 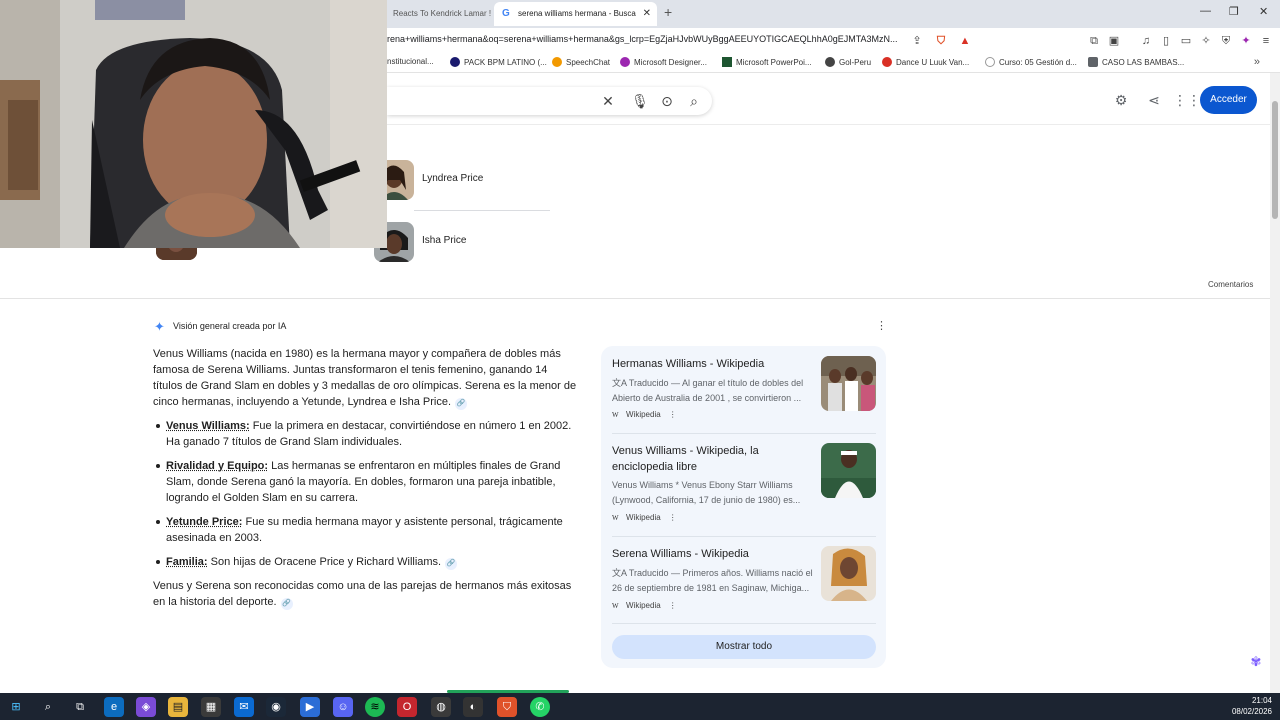 I want to click on music-icon: ♫, so click(x=1146, y=41).